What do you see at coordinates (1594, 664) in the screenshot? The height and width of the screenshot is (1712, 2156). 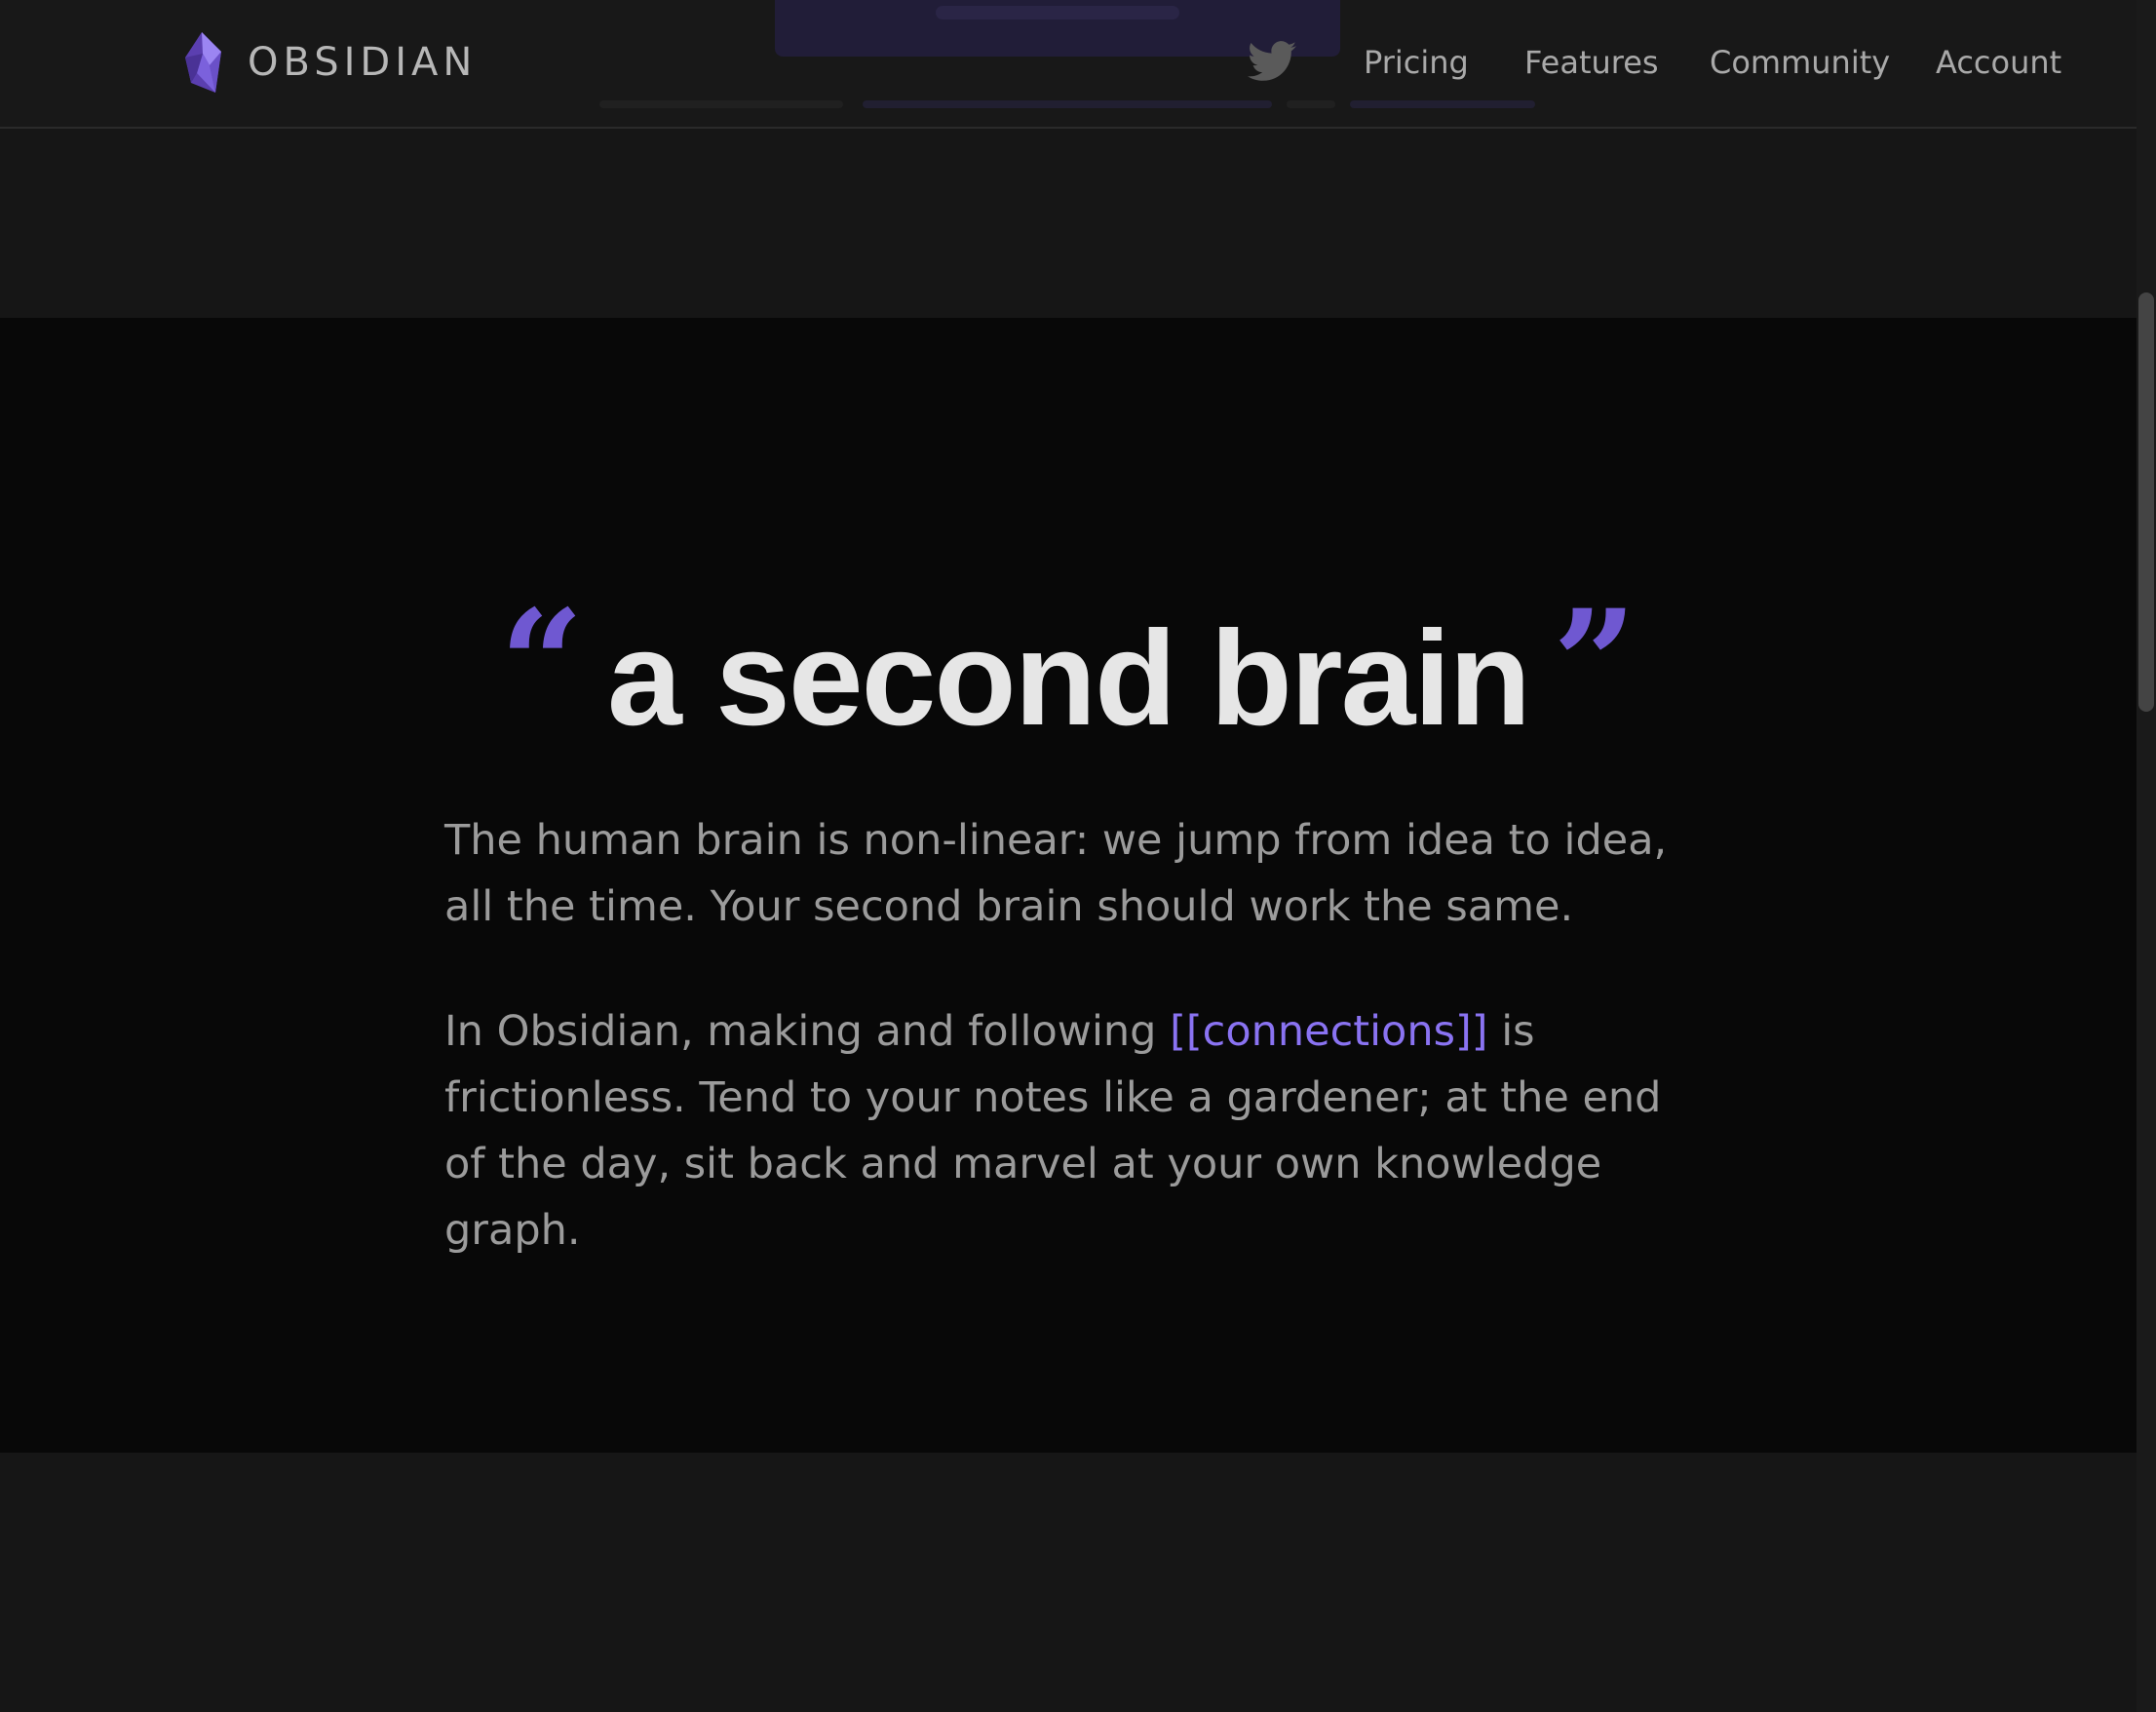 I see `close-quote-mark: ”` at bounding box center [1594, 664].